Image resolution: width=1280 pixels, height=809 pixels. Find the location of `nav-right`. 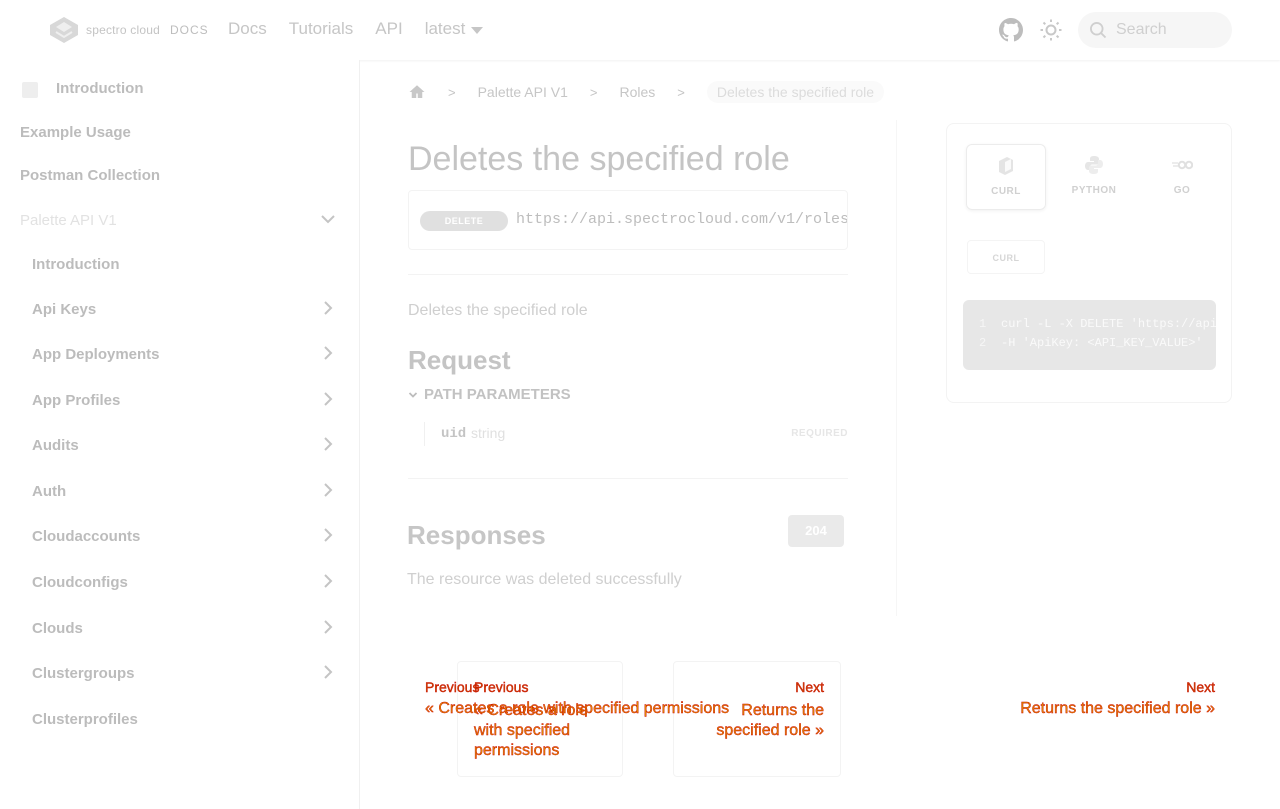

nav-right is located at coordinates (1115, 30).